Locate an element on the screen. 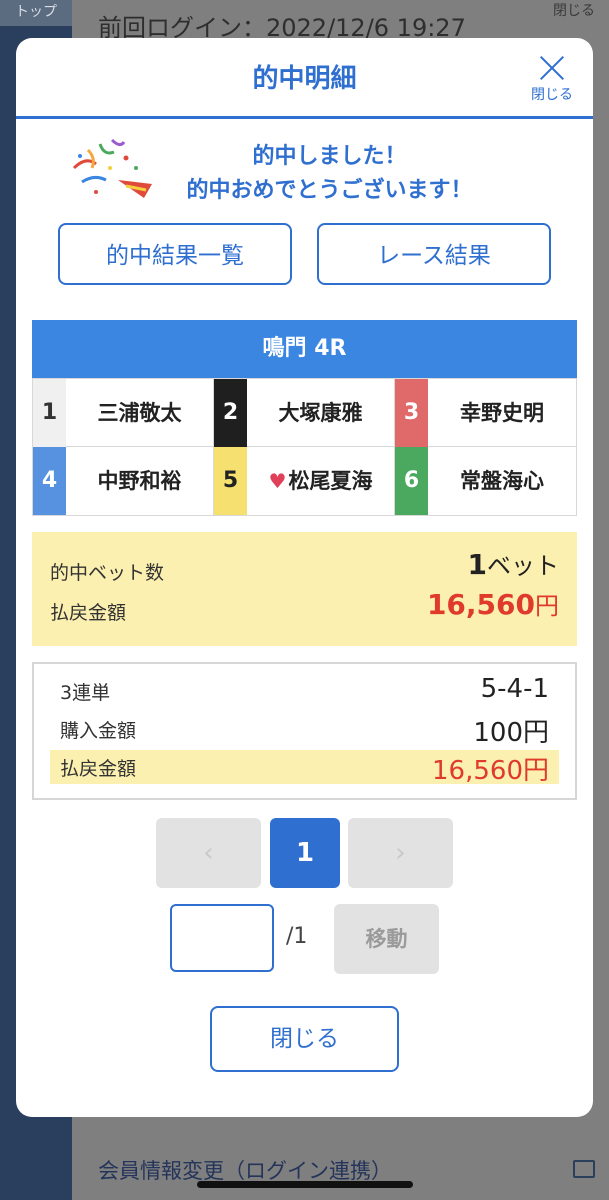 Image resolution: width=609 pixels, height=1200 pixels. racer-name: 三浦敬太 is located at coordinates (139, 413).